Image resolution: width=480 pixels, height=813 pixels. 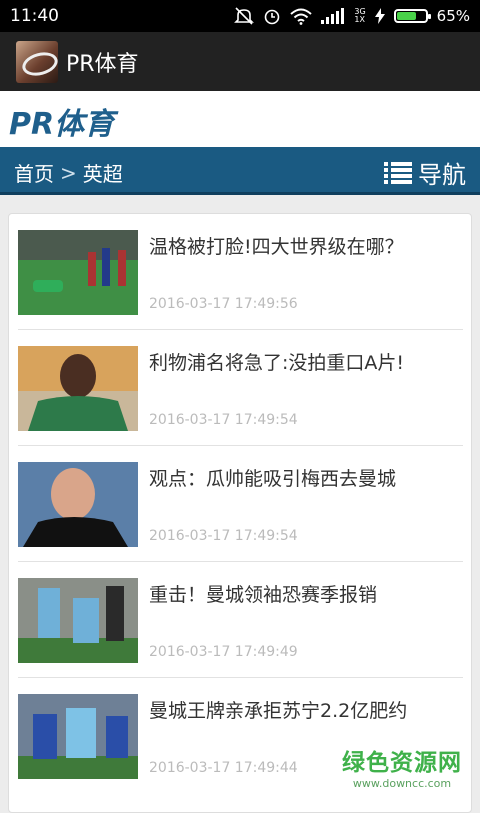 I want to click on article-date: 2016-03-17 17:49:49, so click(x=223, y=652).